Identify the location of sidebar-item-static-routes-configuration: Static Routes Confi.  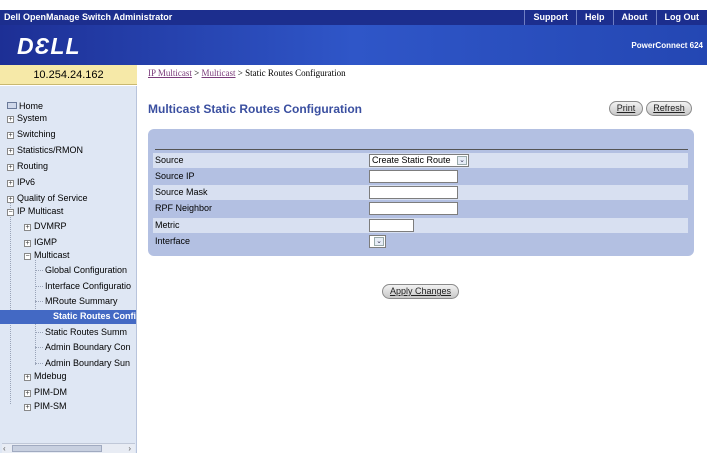
(68, 317).